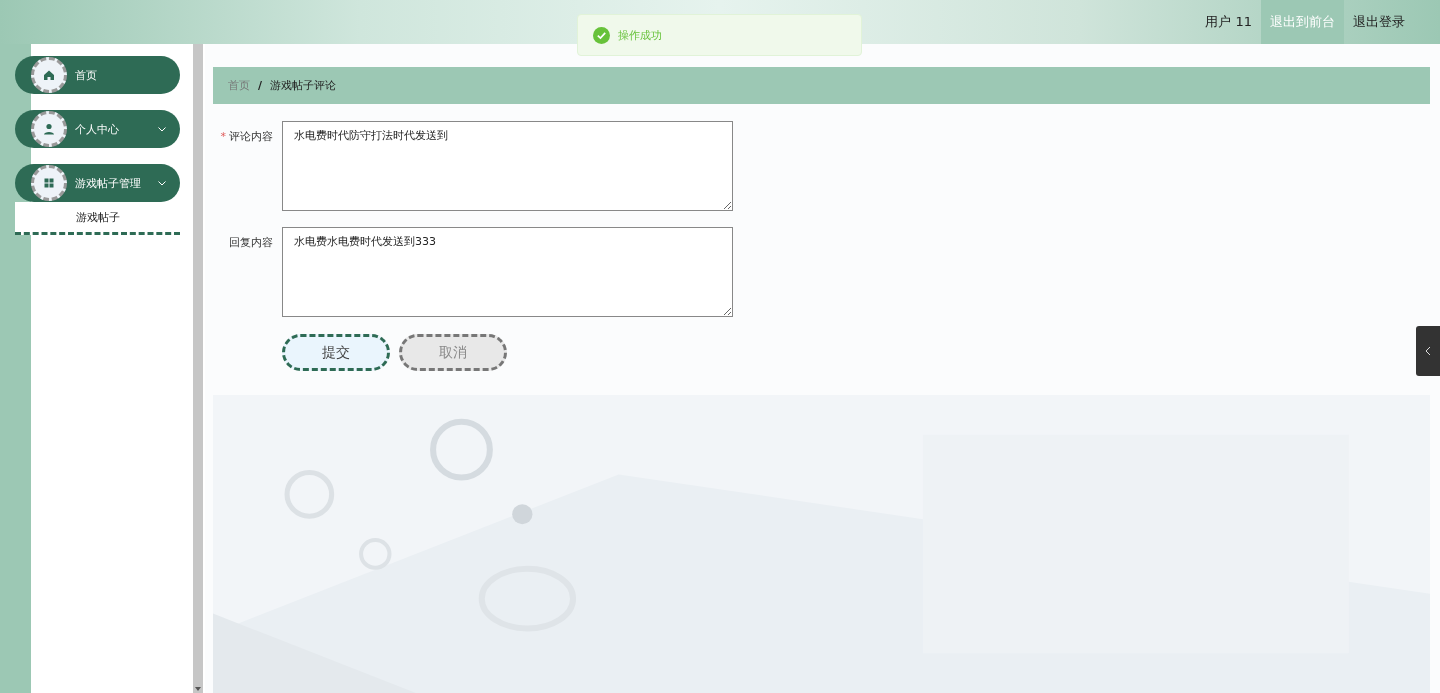  What do you see at coordinates (97, 129) in the screenshot?
I see `menu-item: 个人中心` at bounding box center [97, 129].